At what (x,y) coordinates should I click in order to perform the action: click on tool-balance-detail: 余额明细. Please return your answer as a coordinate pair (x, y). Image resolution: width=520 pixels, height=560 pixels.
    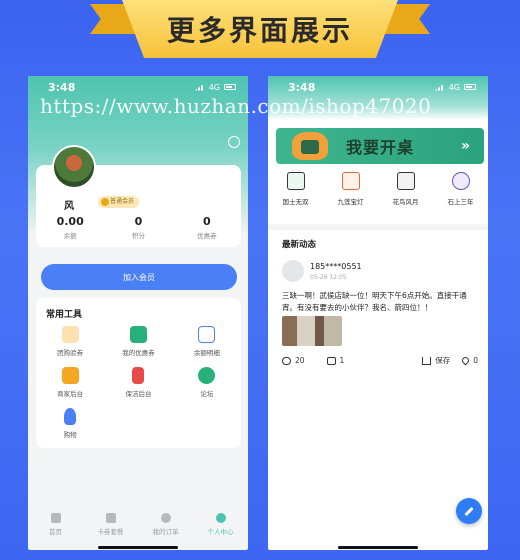
    Looking at the image, I should click on (207, 341).